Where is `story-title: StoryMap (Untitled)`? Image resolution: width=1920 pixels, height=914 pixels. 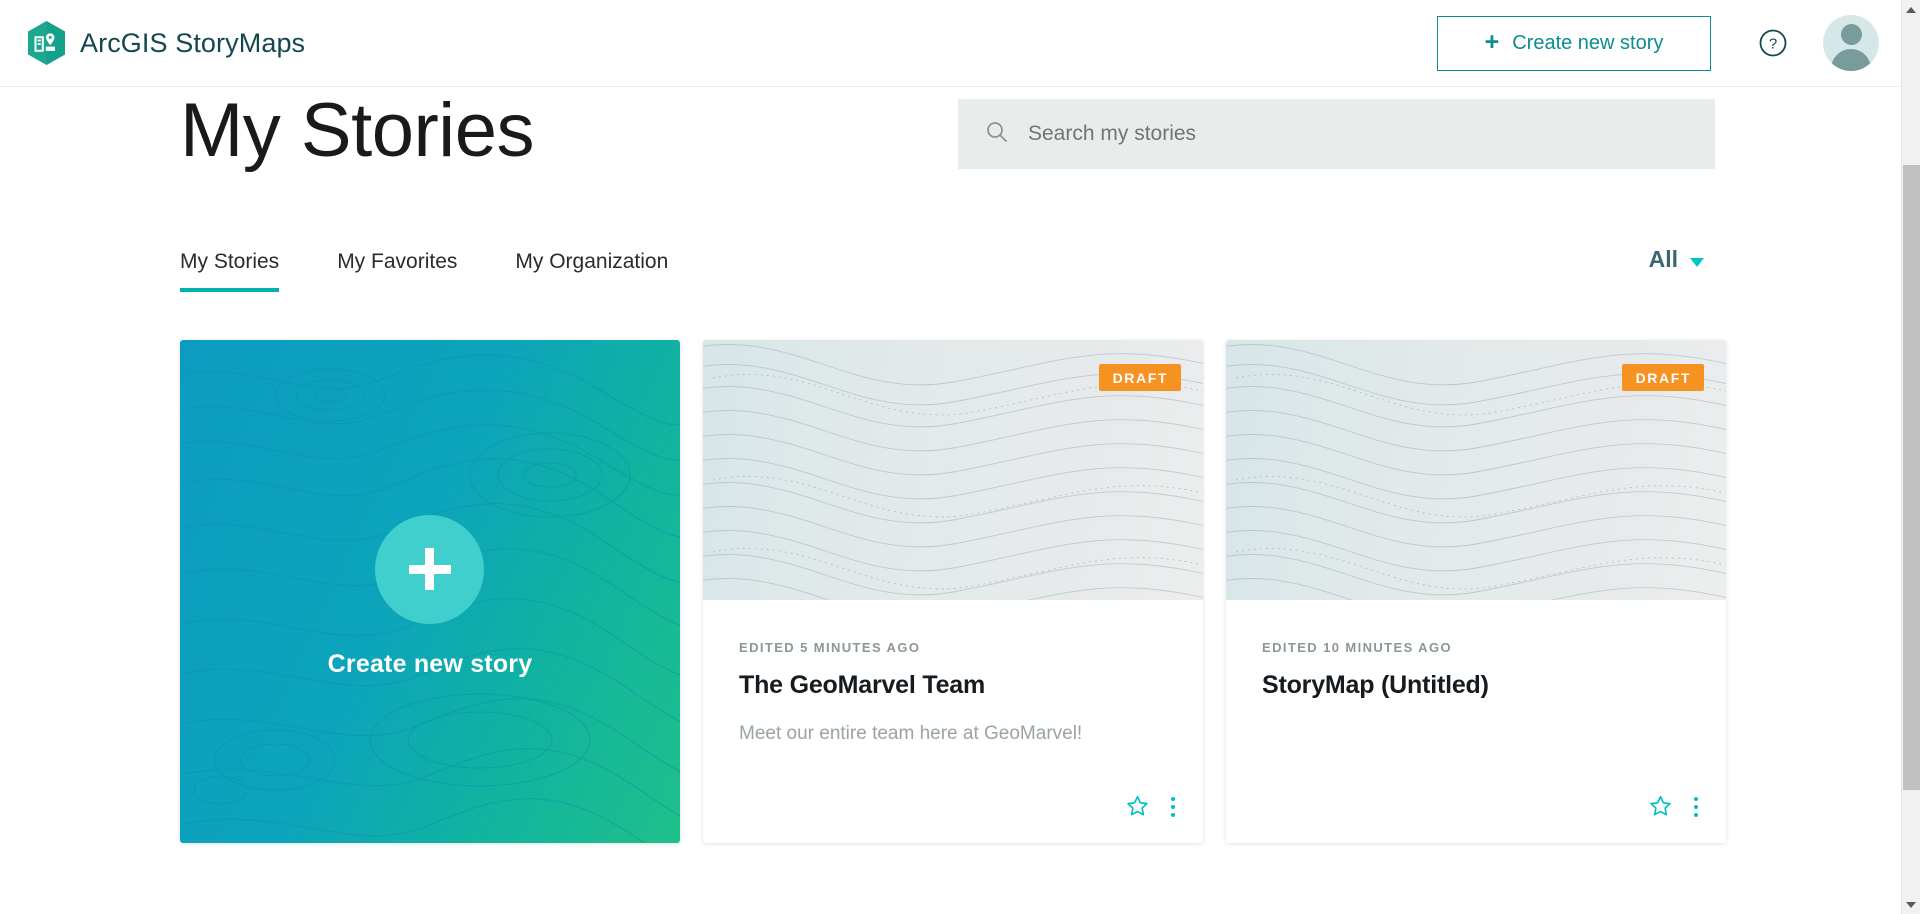
story-title: StoryMap (Untitled) is located at coordinates (1375, 685).